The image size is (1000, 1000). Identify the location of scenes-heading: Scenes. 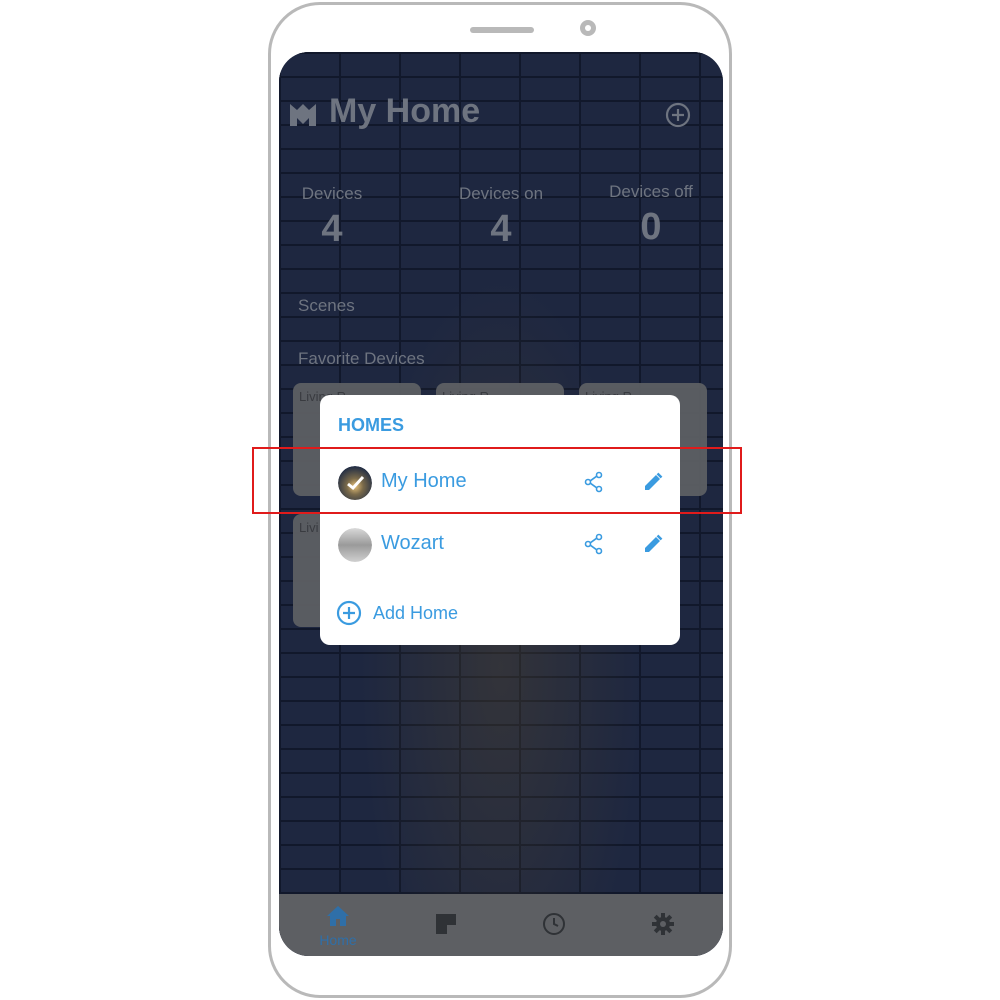
(326, 305).